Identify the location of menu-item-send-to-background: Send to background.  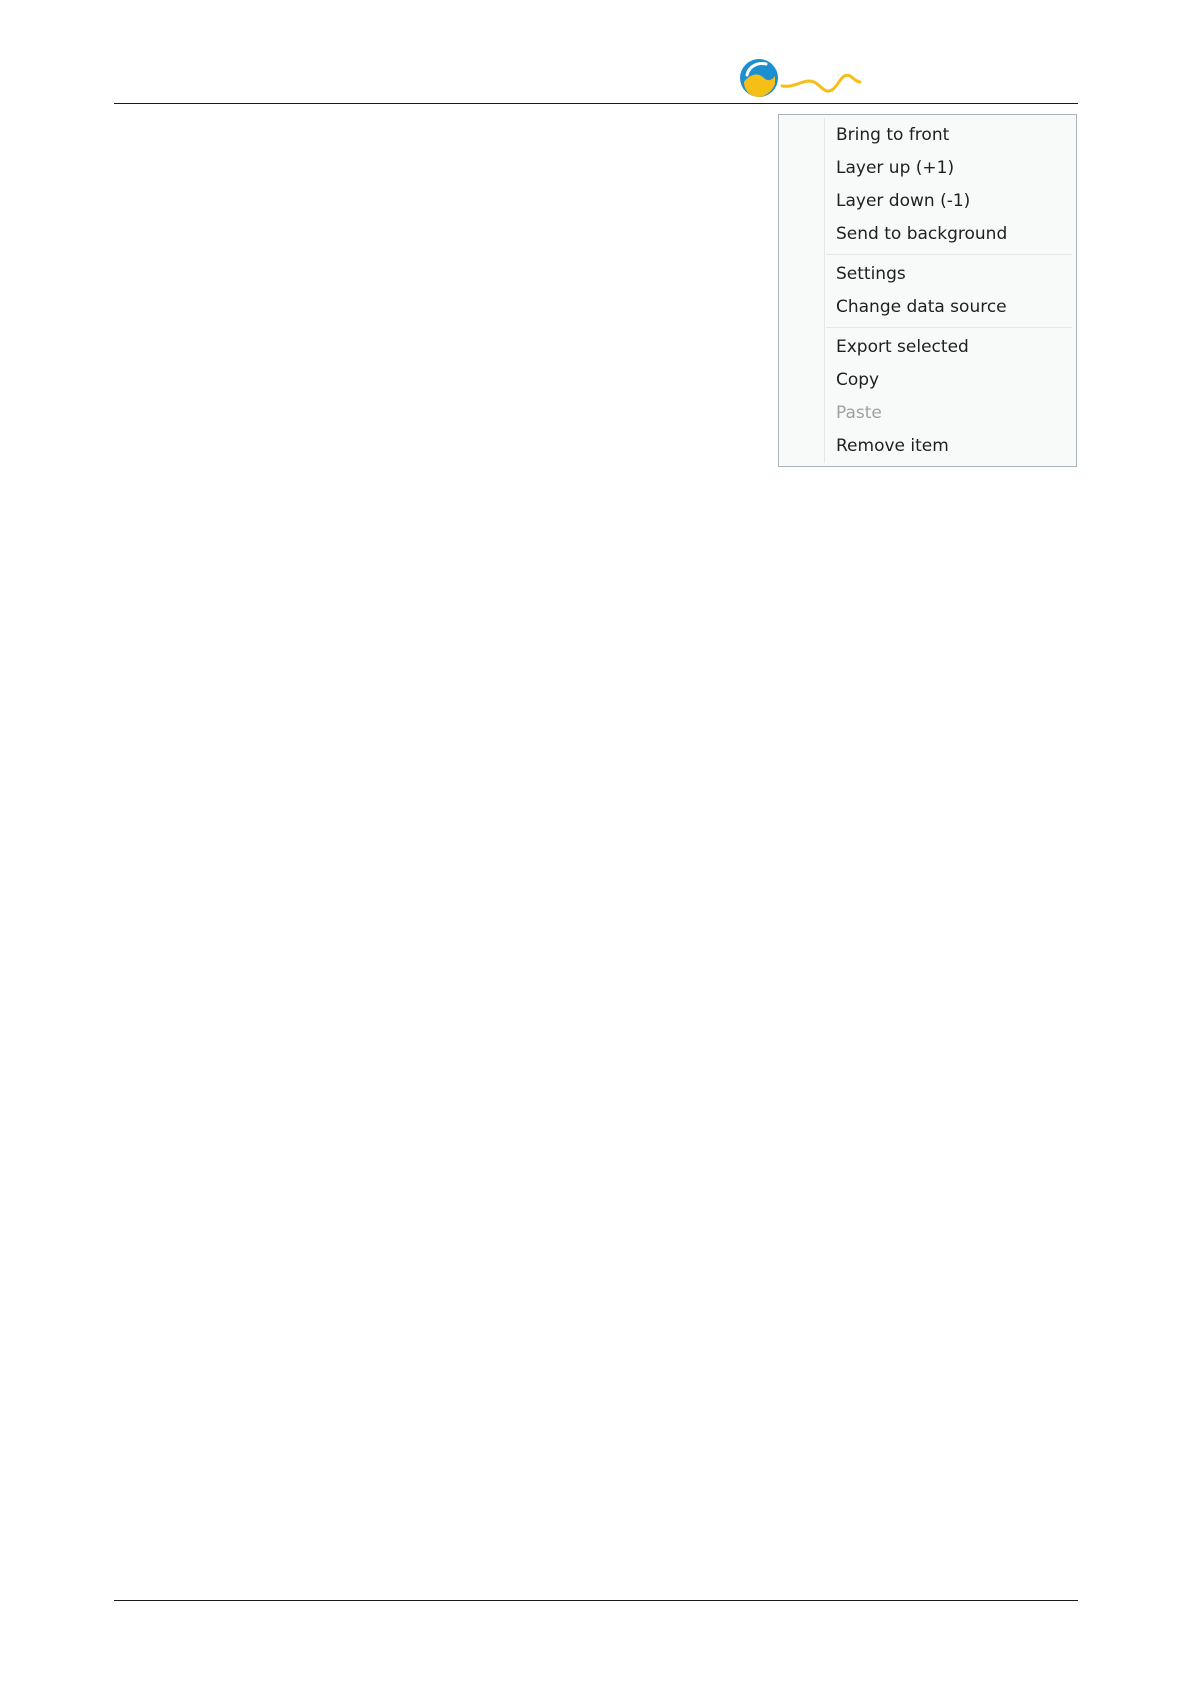
(927, 234).